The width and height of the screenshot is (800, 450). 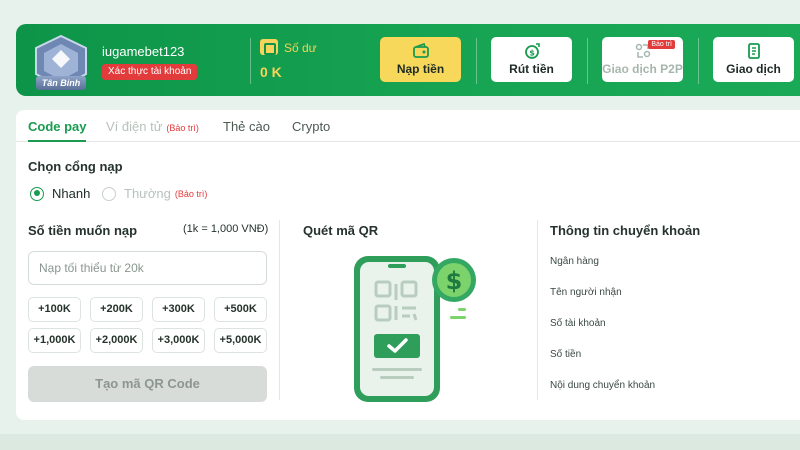 What do you see at coordinates (753, 59) in the screenshot?
I see `transactions-button: Giao dịch` at bounding box center [753, 59].